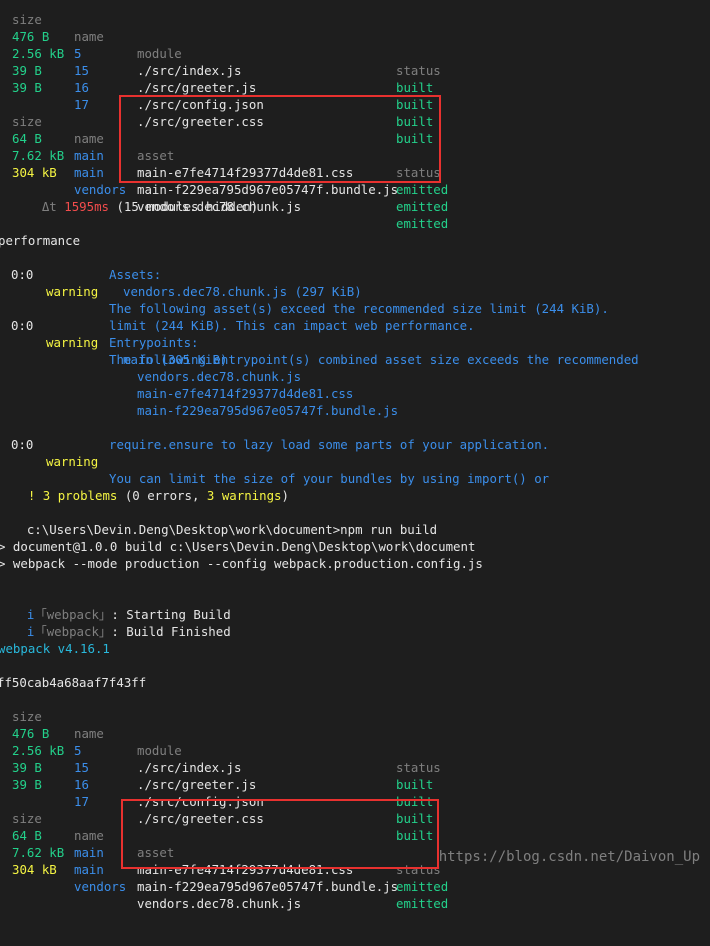 This screenshot has width=710, height=946. What do you see at coordinates (268, 410) in the screenshot?
I see `entrypoint-file: main-f229ea795d967e05747f.bundle.js` at bounding box center [268, 410].